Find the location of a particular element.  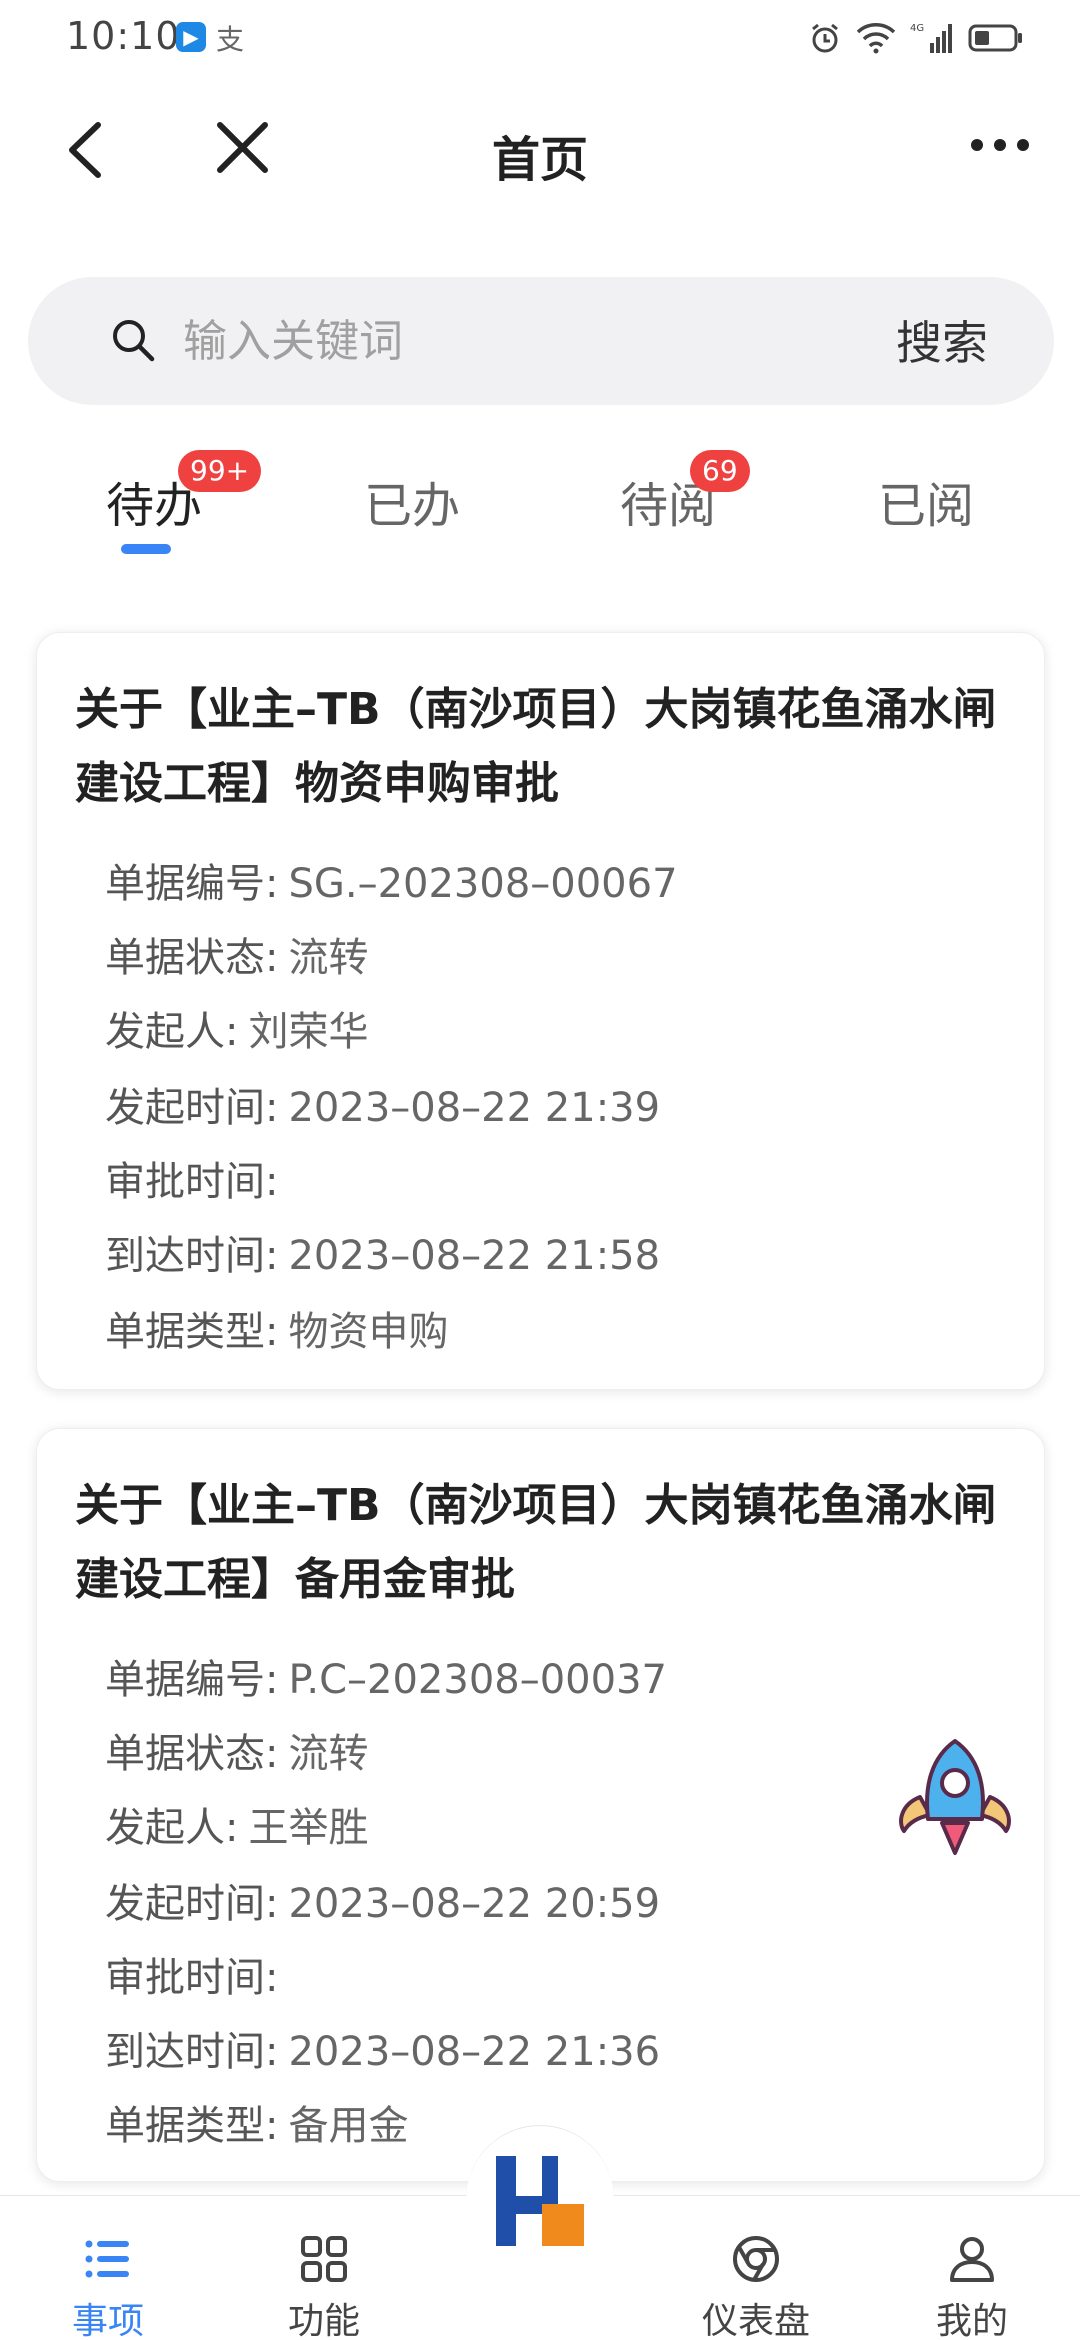

dashboard-icon is located at coordinates (756, 2259).